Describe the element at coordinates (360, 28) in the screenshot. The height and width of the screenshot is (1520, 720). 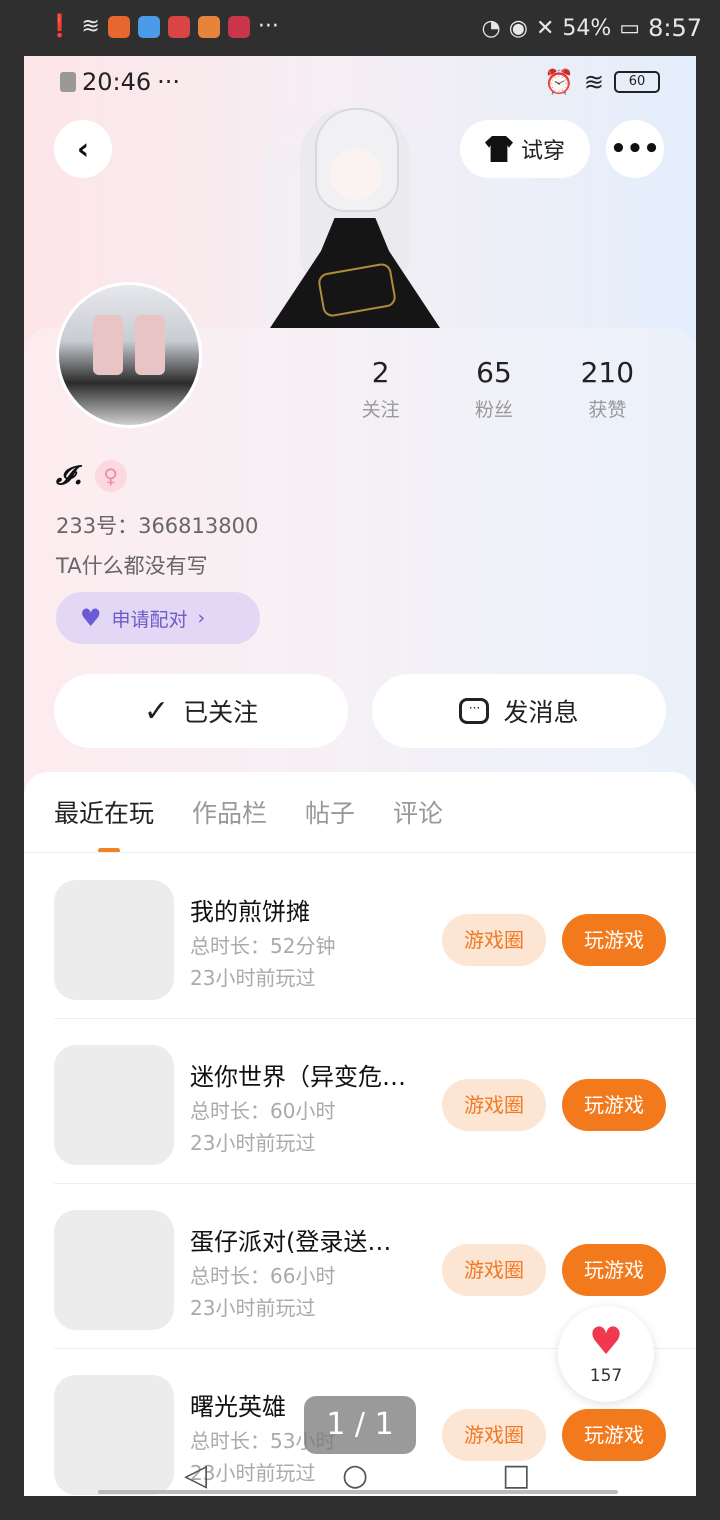
I see `device-status-bar: ❗ ≋ ··· ◔ ◉ ✕ 54% ▭ 8:57` at that location.